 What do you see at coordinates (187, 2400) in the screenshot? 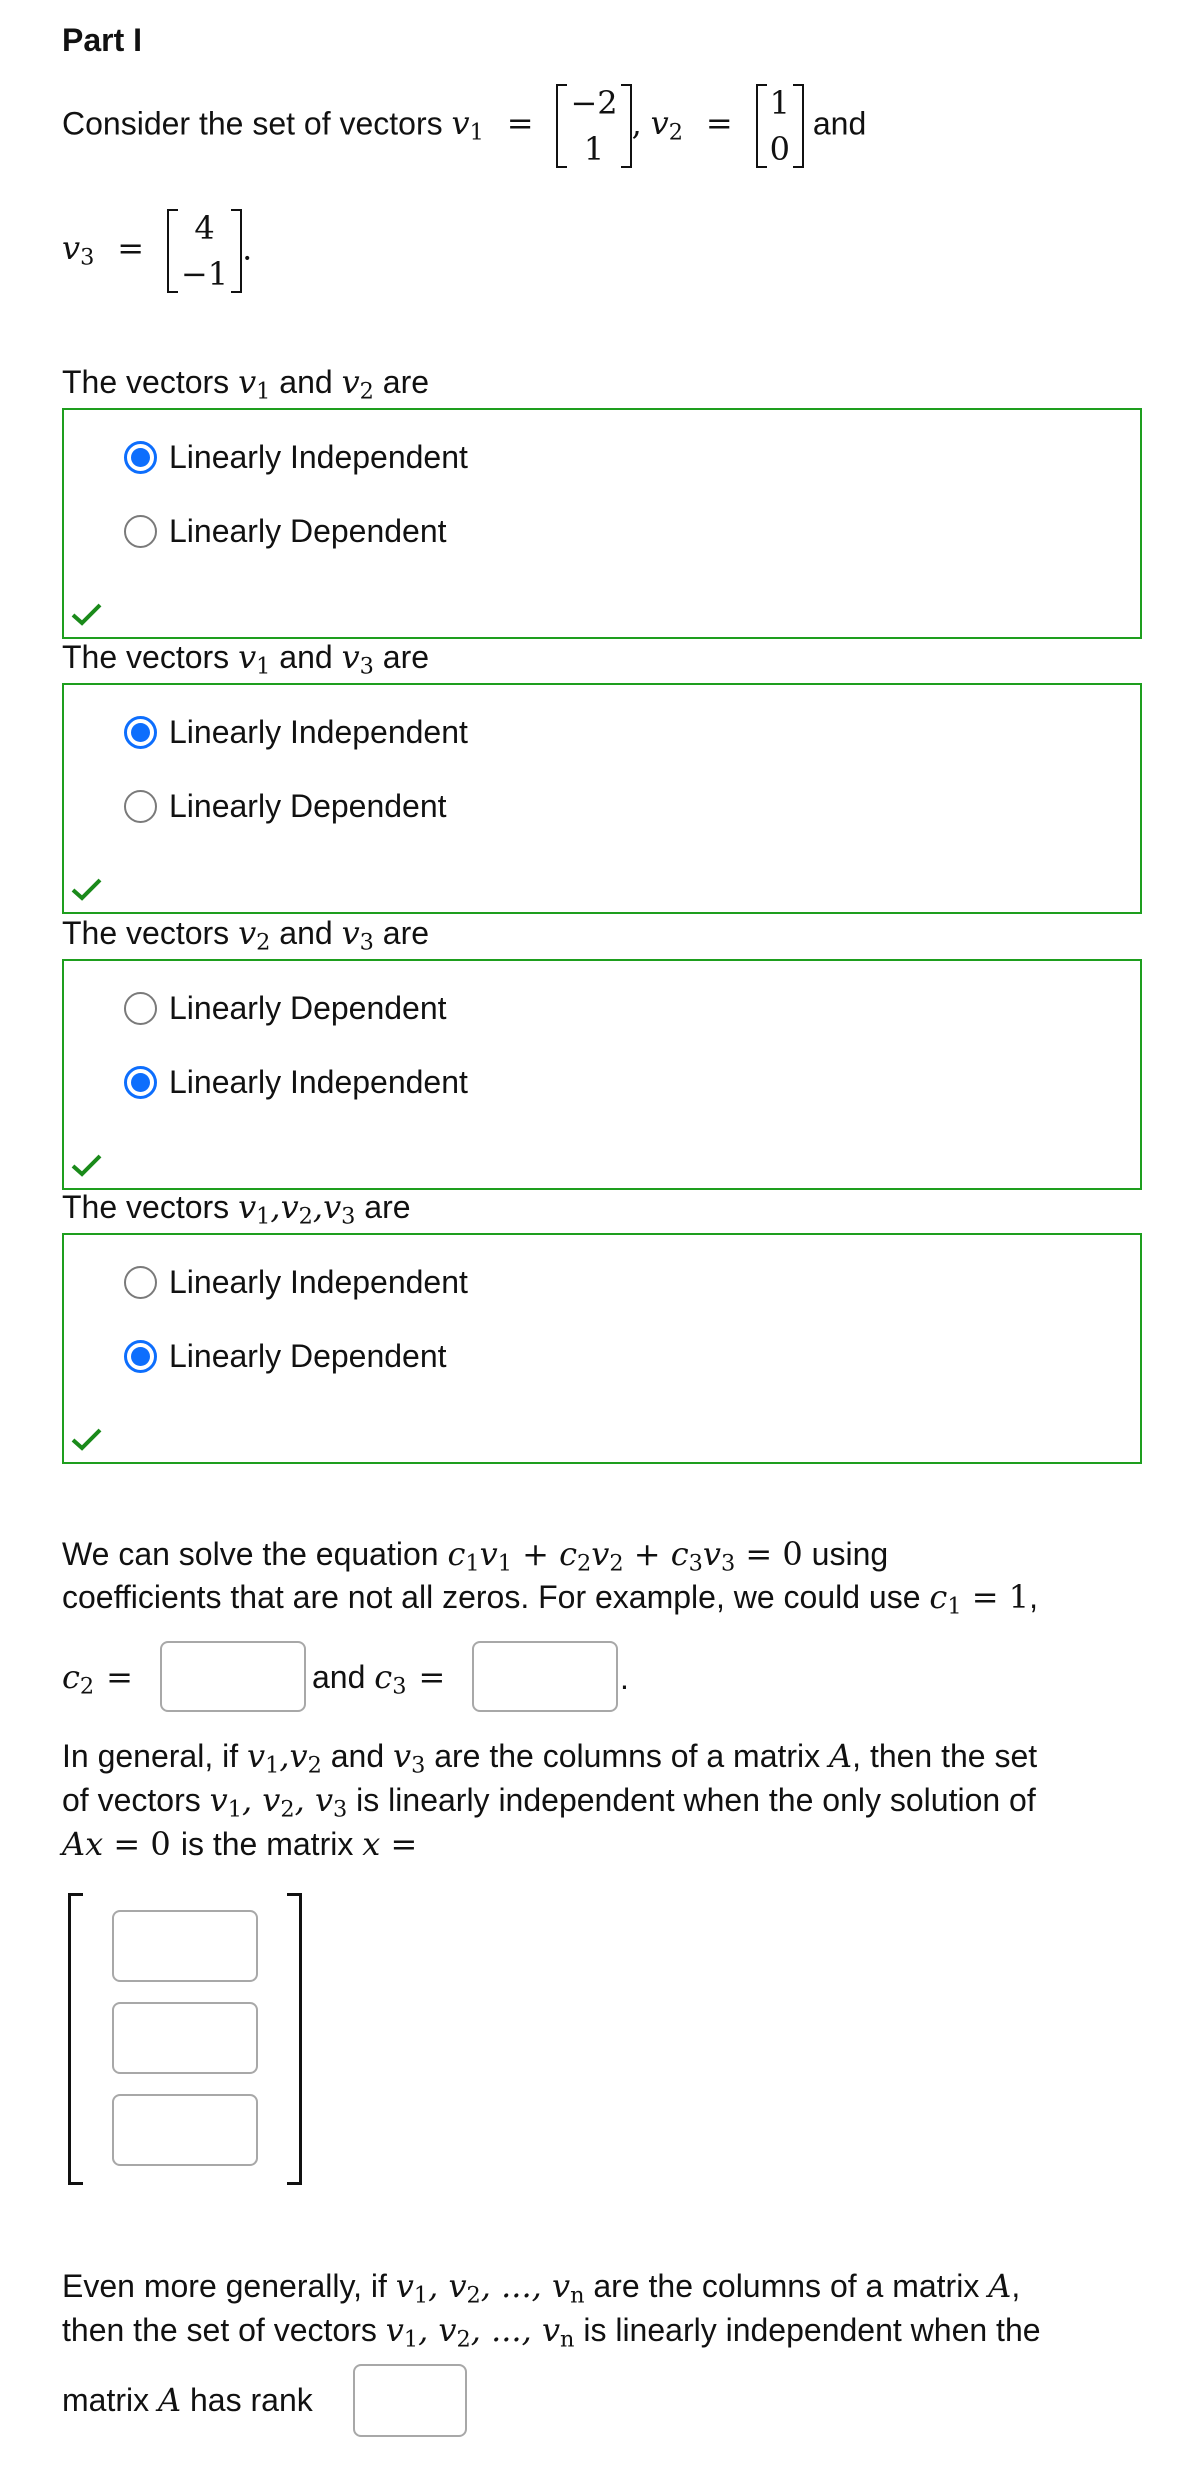
I see `rank-line-3: matrix A has rank` at bounding box center [187, 2400].